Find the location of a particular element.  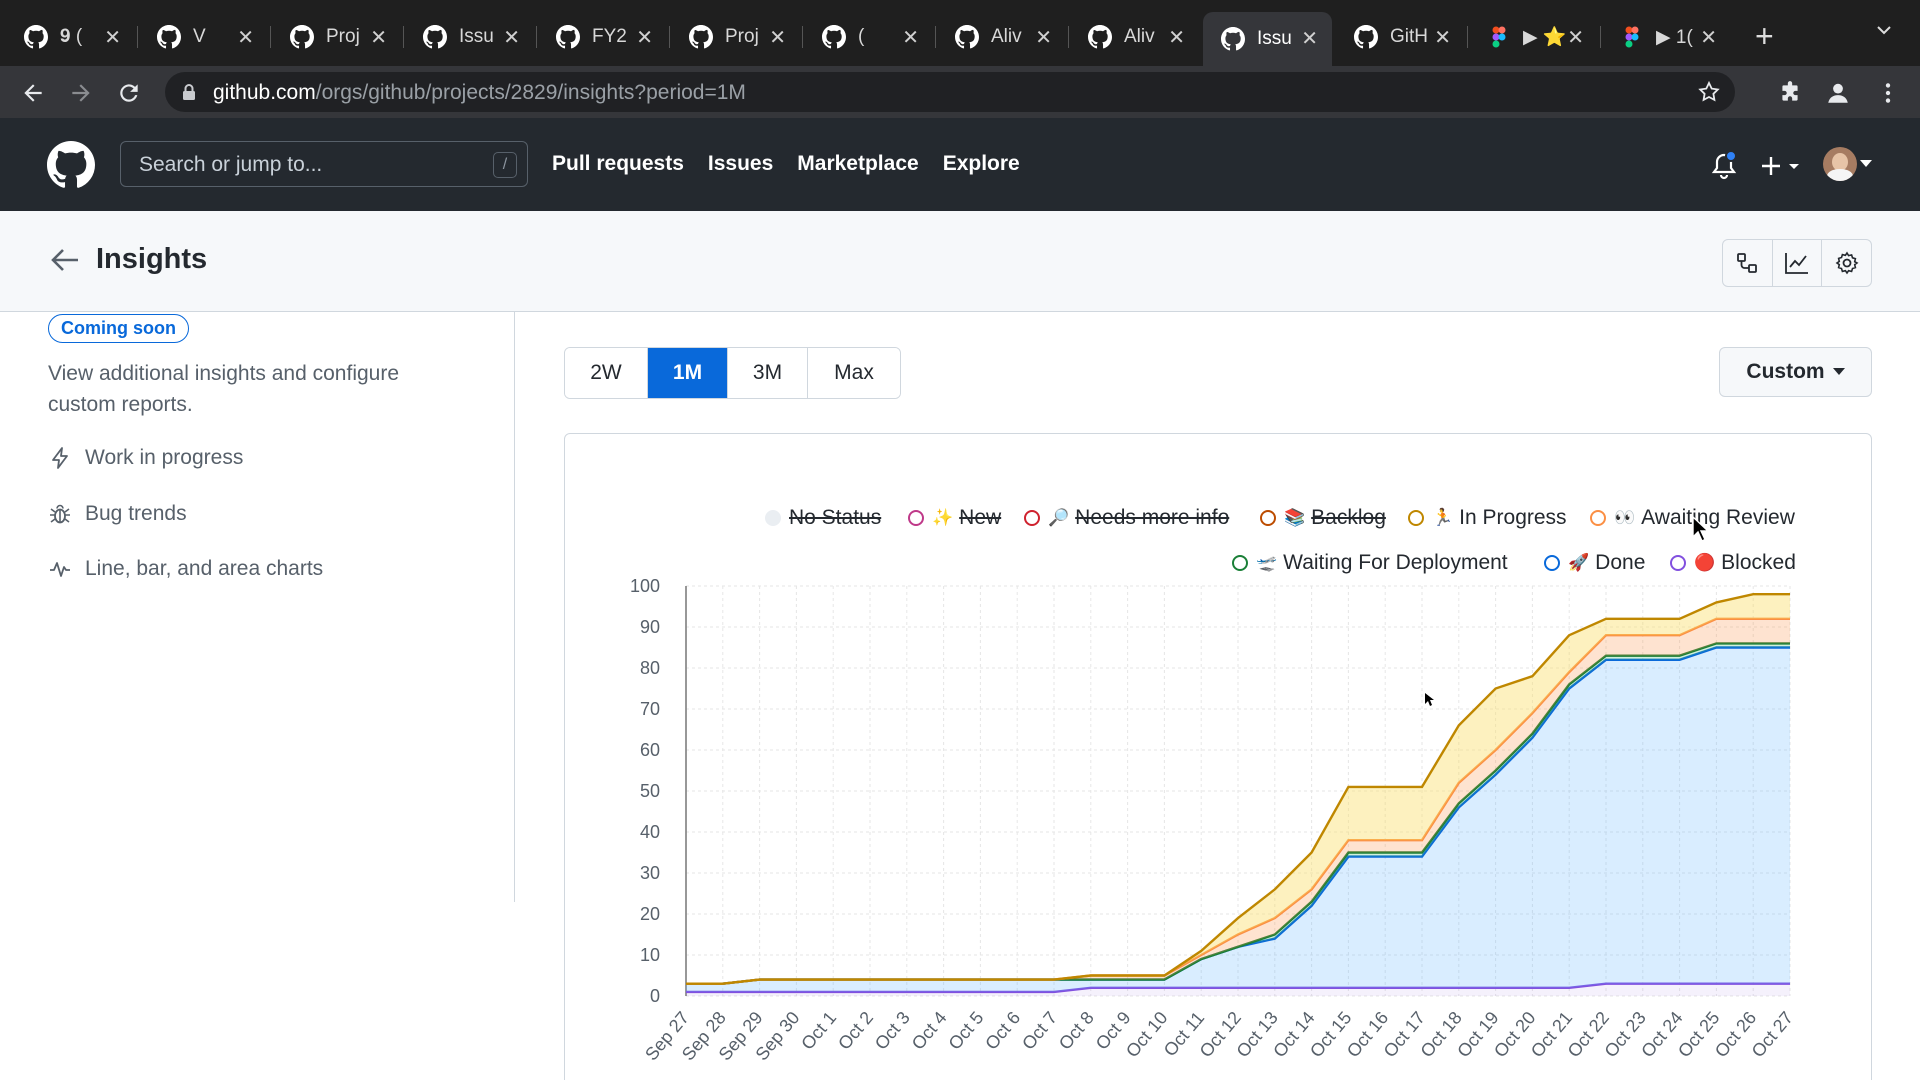

legend-item: 🏃 In Progress is located at coordinates (1487, 518).